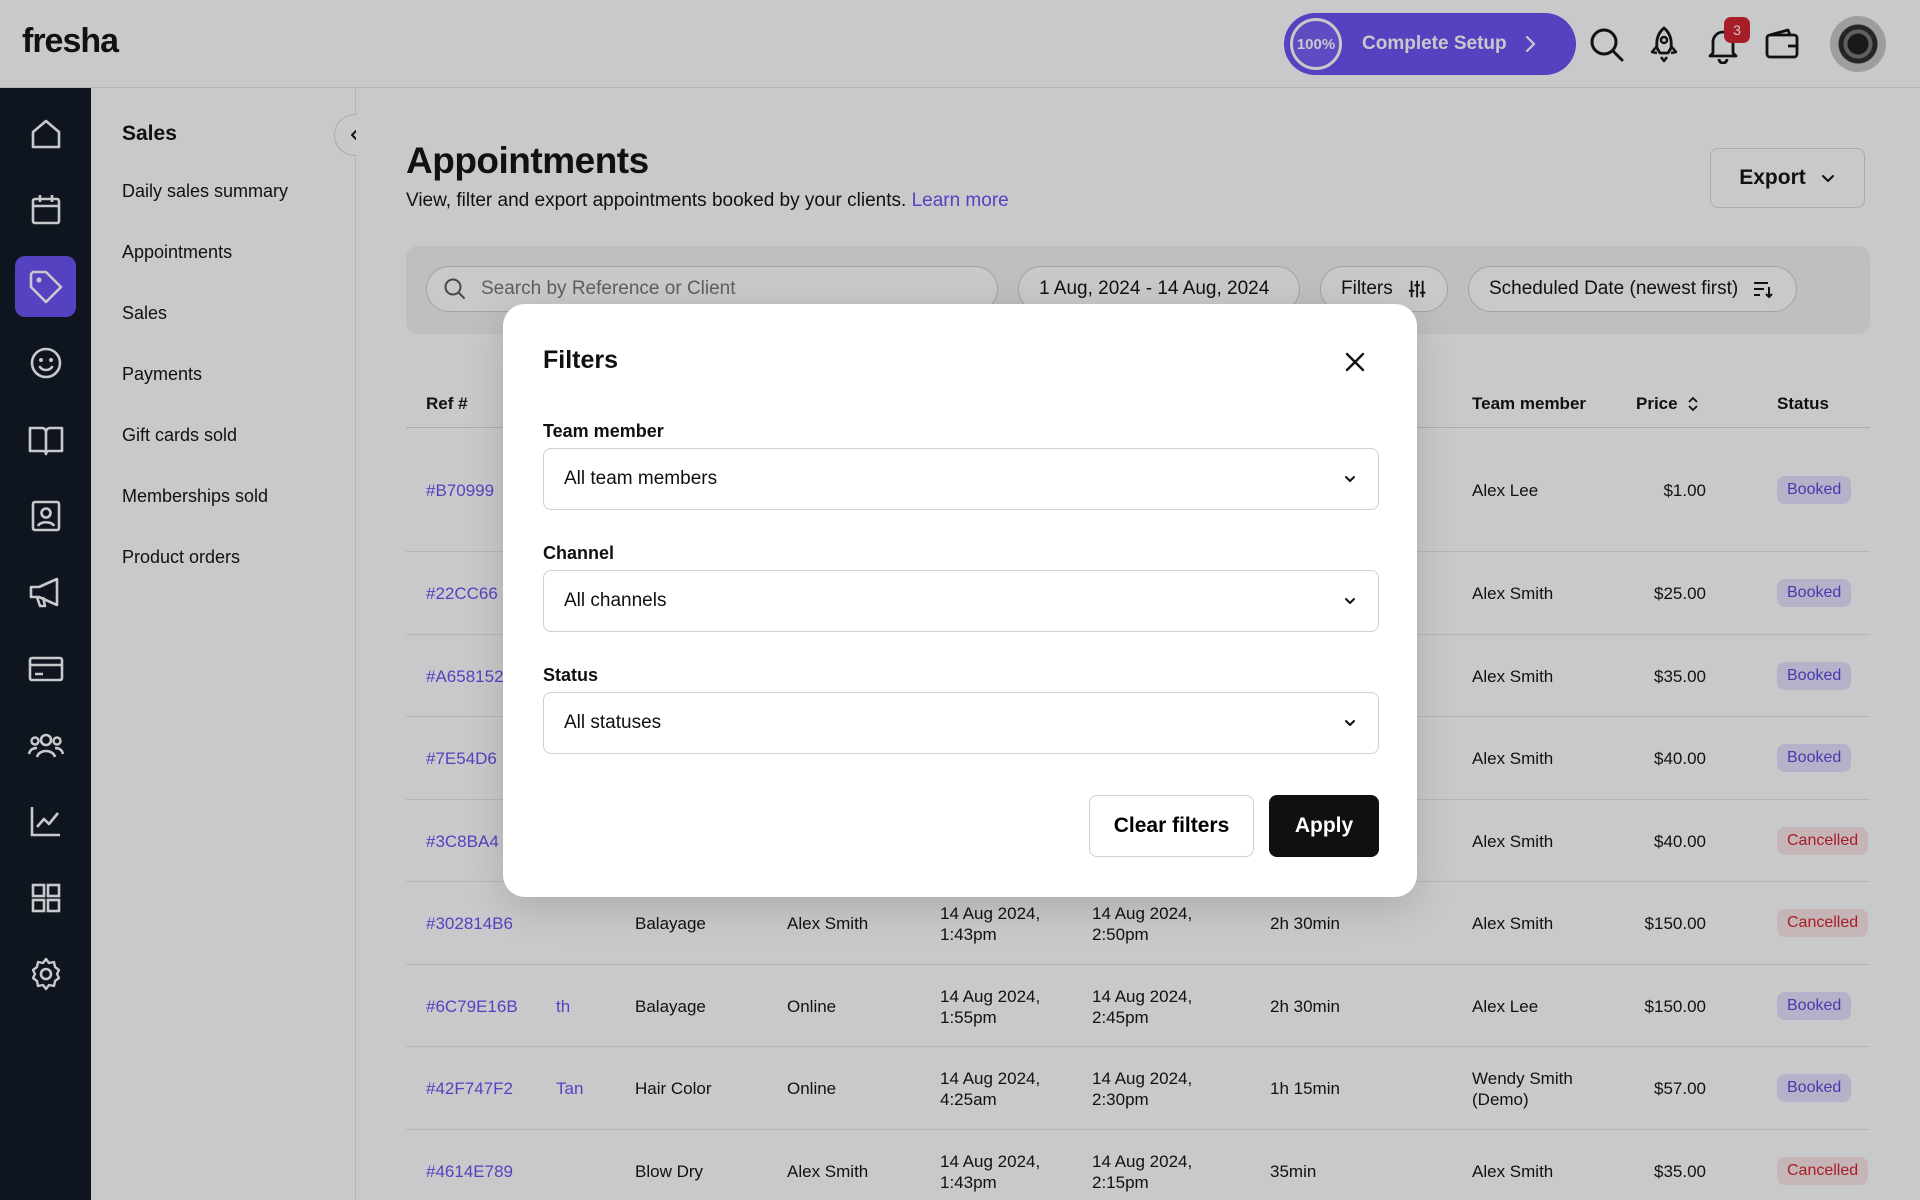 Image resolution: width=1920 pixels, height=1200 pixels. What do you see at coordinates (613, 722) in the screenshot?
I see `status-value: All statuses` at bounding box center [613, 722].